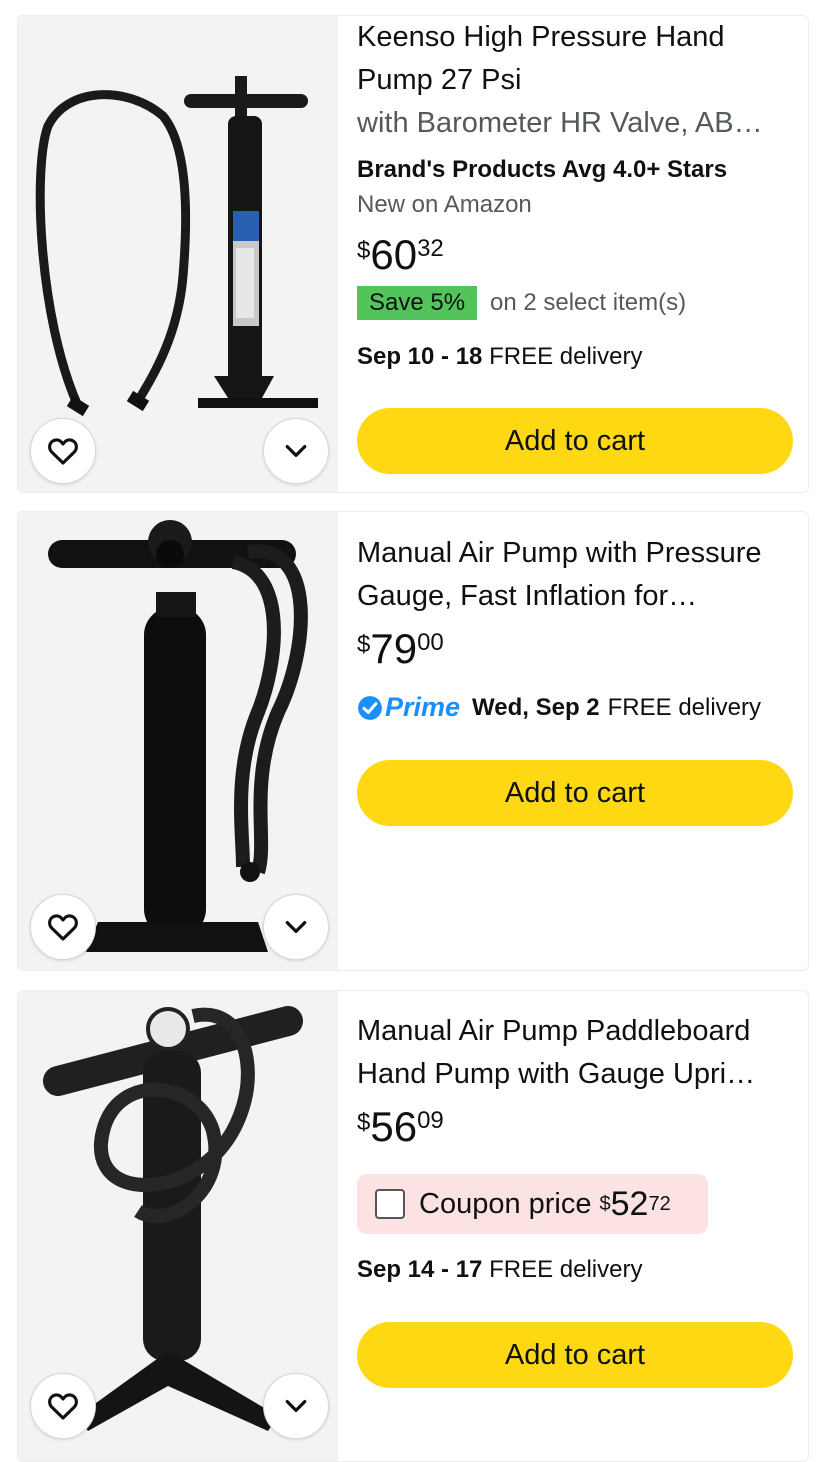 The width and height of the screenshot is (825, 1462). What do you see at coordinates (430, 642) in the screenshot?
I see `price-fraction: 00` at bounding box center [430, 642].